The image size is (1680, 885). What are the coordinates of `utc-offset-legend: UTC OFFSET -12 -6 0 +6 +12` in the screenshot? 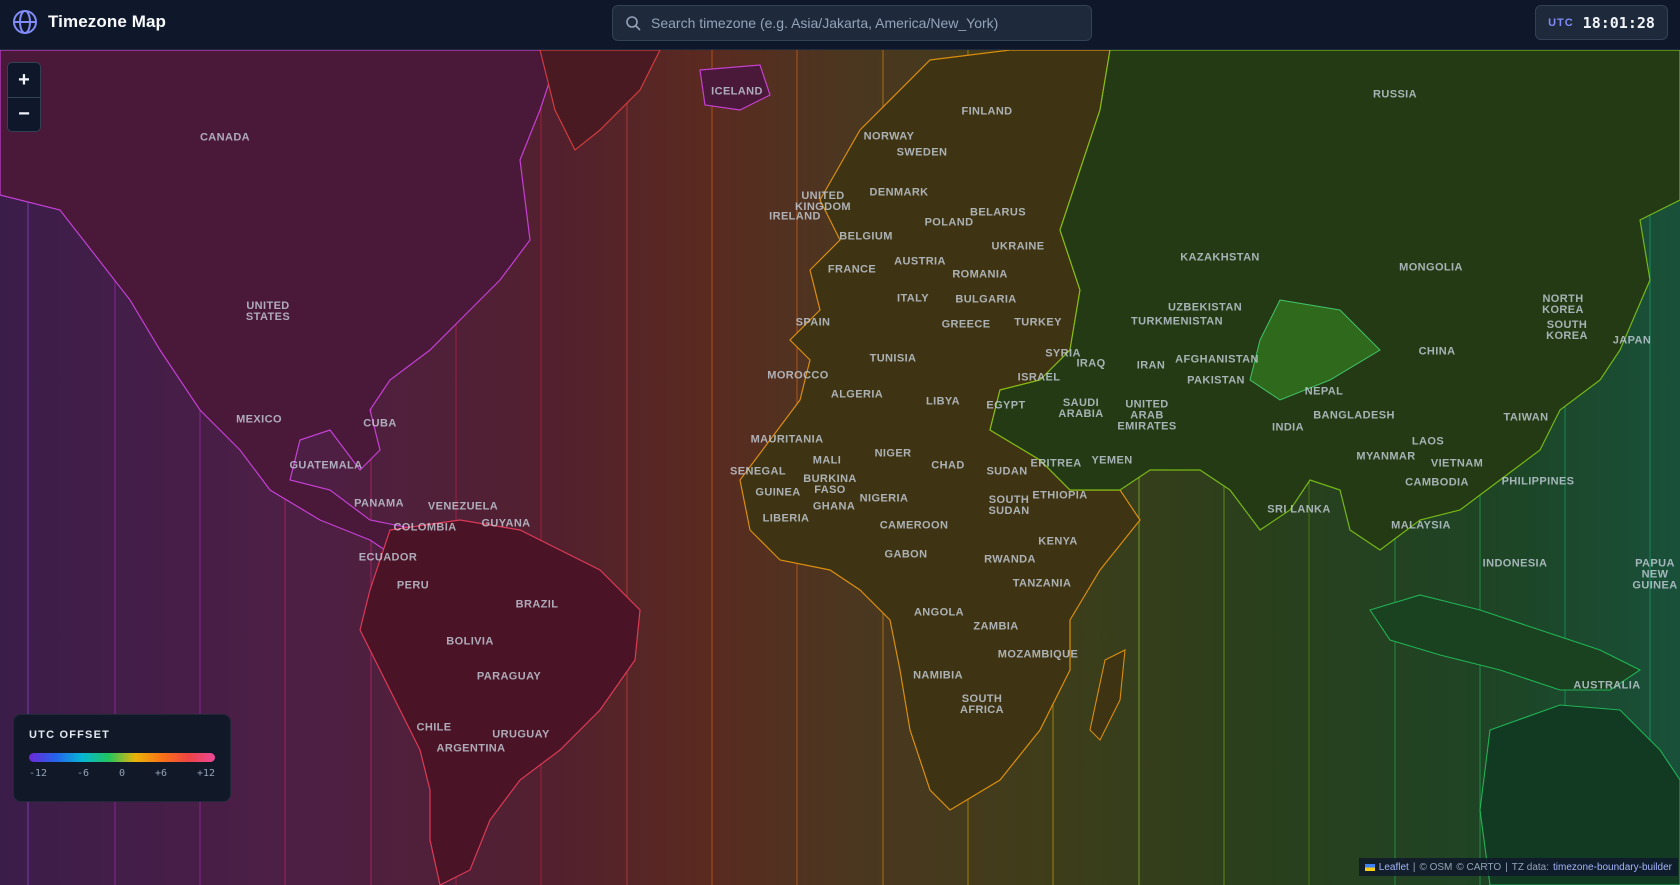 It's located at (122, 758).